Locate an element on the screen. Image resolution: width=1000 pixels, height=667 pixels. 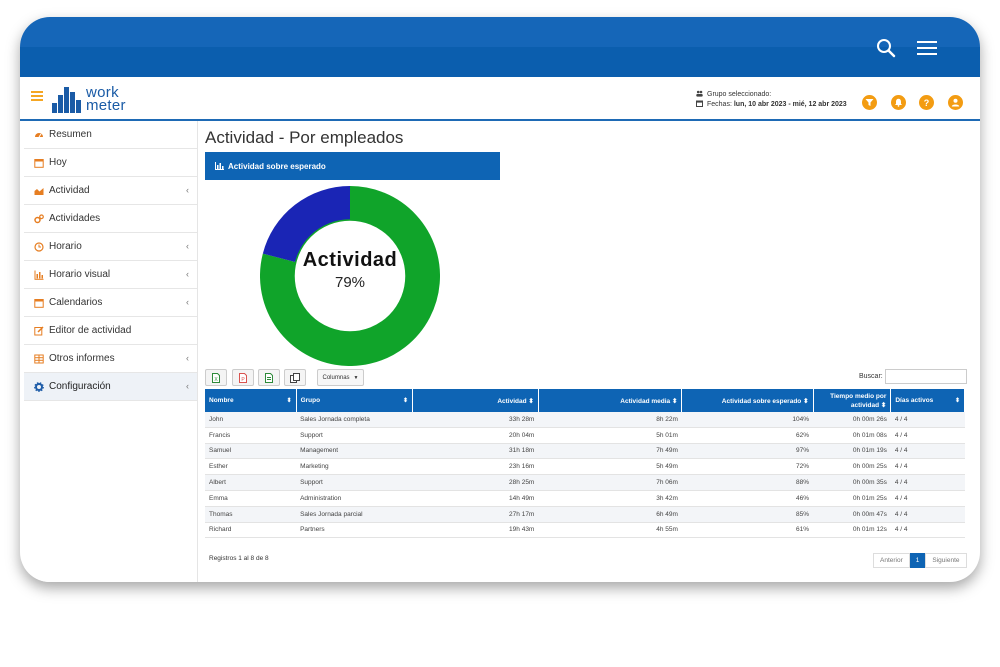
table-cell: 8h 22m is located at coordinates (610, 420).